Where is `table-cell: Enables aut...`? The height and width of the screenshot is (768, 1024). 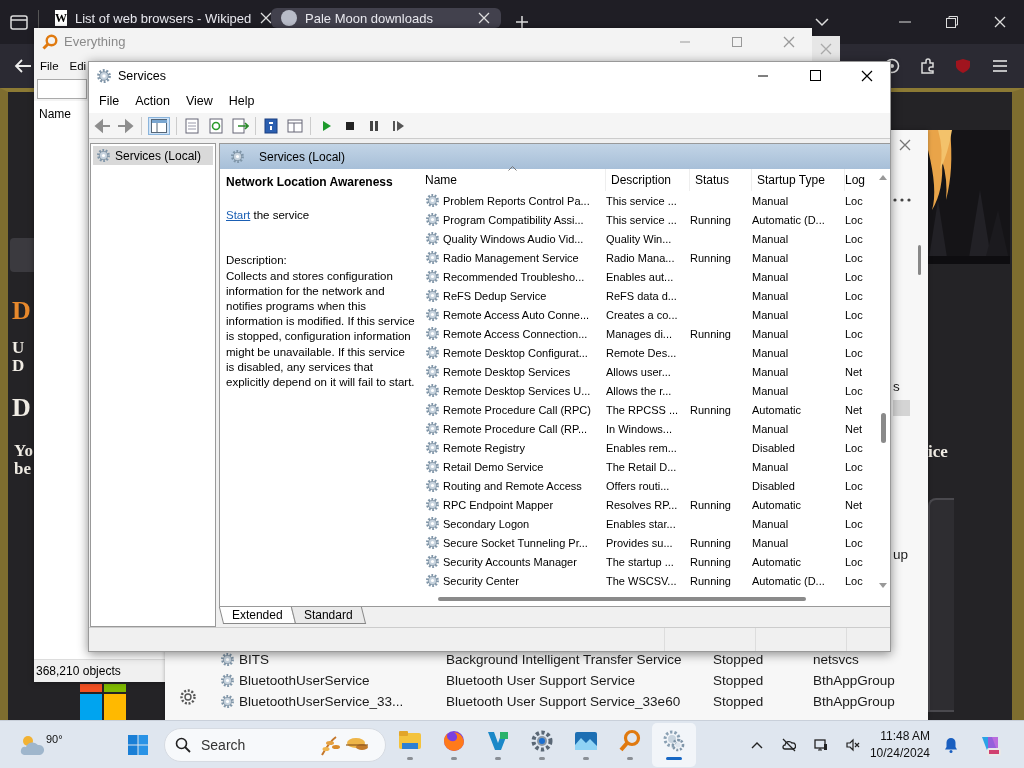
table-cell: Enables aut... is located at coordinates (640, 276).